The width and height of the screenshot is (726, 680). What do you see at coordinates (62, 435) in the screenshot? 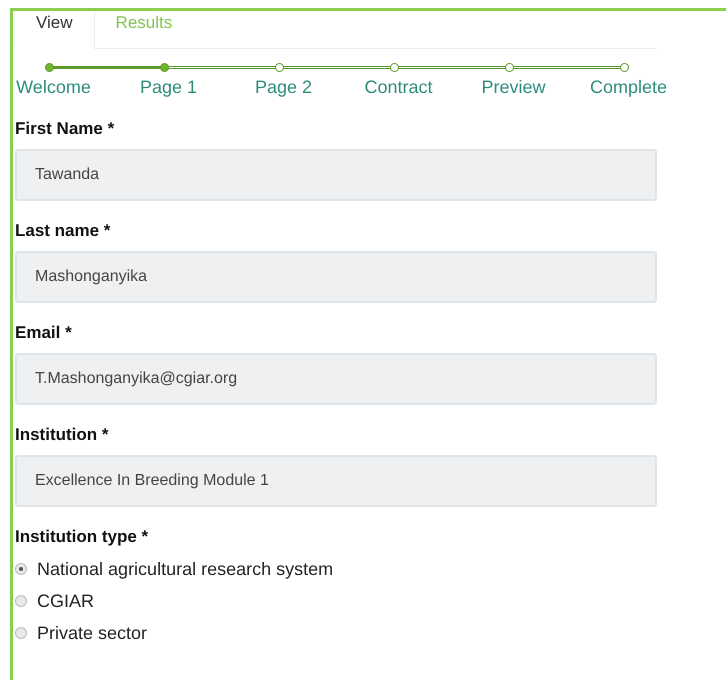
I see `field-label: Institution *` at bounding box center [62, 435].